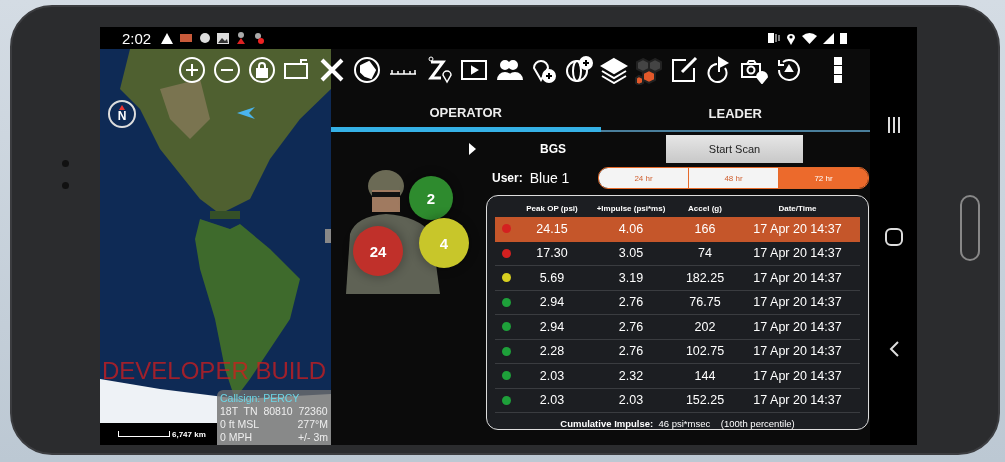  What do you see at coordinates (631, 277) in the screenshot?
I see `table-cell-text: 3.19` at bounding box center [631, 277].